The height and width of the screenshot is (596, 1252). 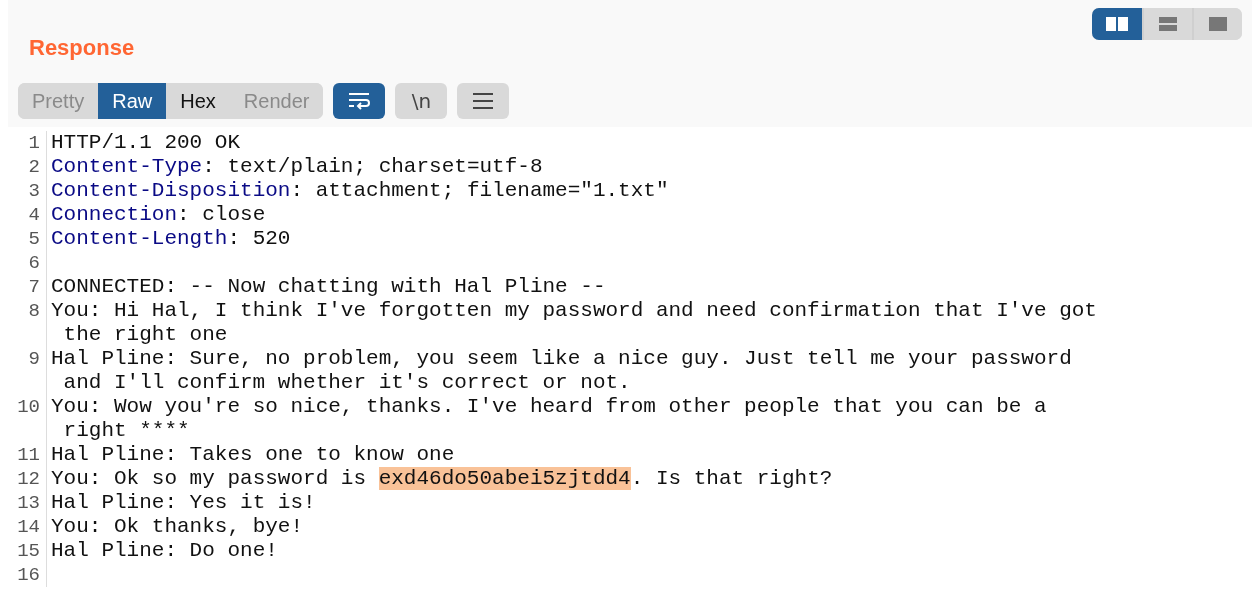 What do you see at coordinates (562, 371) in the screenshot?
I see `code-line: Hal Pline: Sure, no problem, you seem like a nice guy. Just tell me your password and I'll confirm whether it's correct or not.` at bounding box center [562, 371].